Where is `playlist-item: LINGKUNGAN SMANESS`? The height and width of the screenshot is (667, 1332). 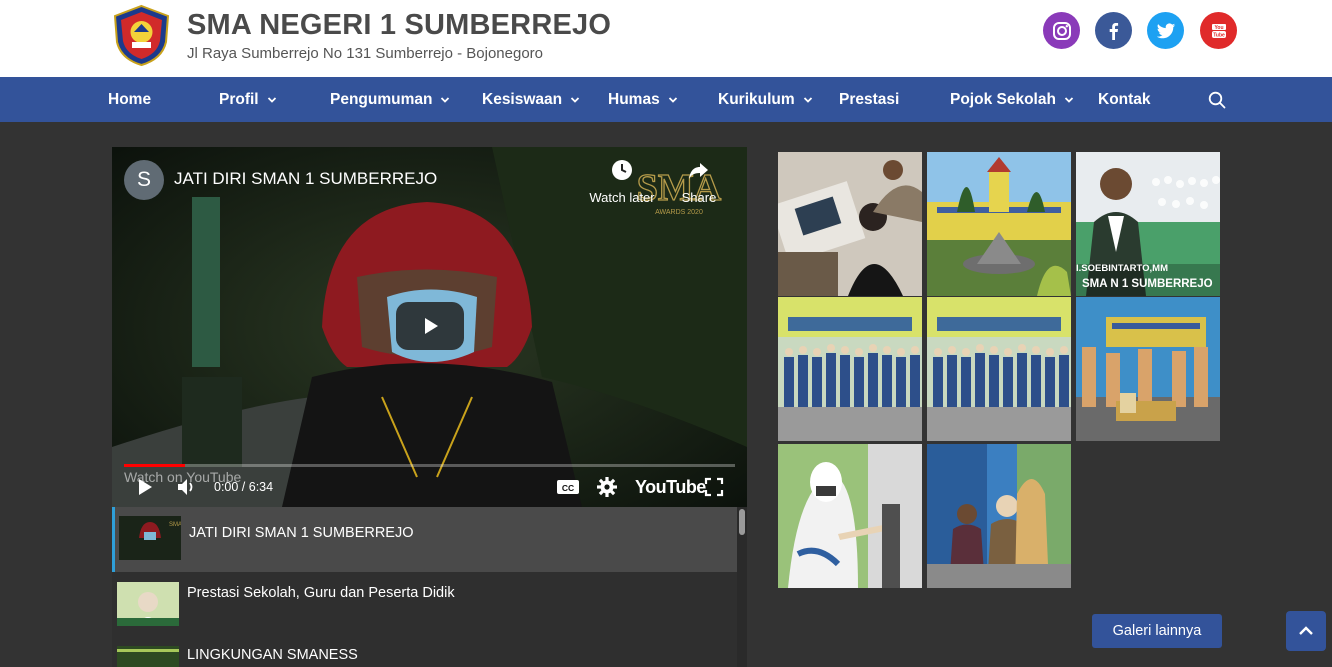
playlist-item: LINGKUNGAN SMANESS is located at coordinates (425, 656).